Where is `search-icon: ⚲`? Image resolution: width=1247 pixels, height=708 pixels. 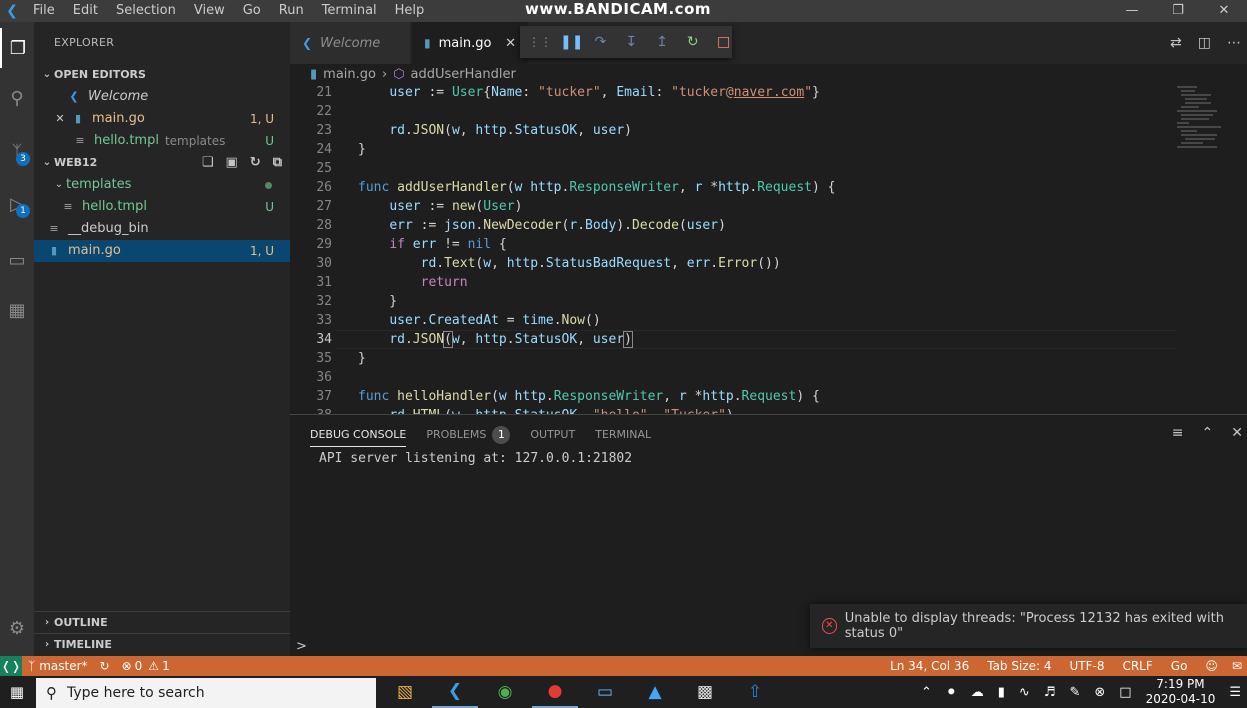 search-icon: ⚲ is located at coordinates (17, 98).